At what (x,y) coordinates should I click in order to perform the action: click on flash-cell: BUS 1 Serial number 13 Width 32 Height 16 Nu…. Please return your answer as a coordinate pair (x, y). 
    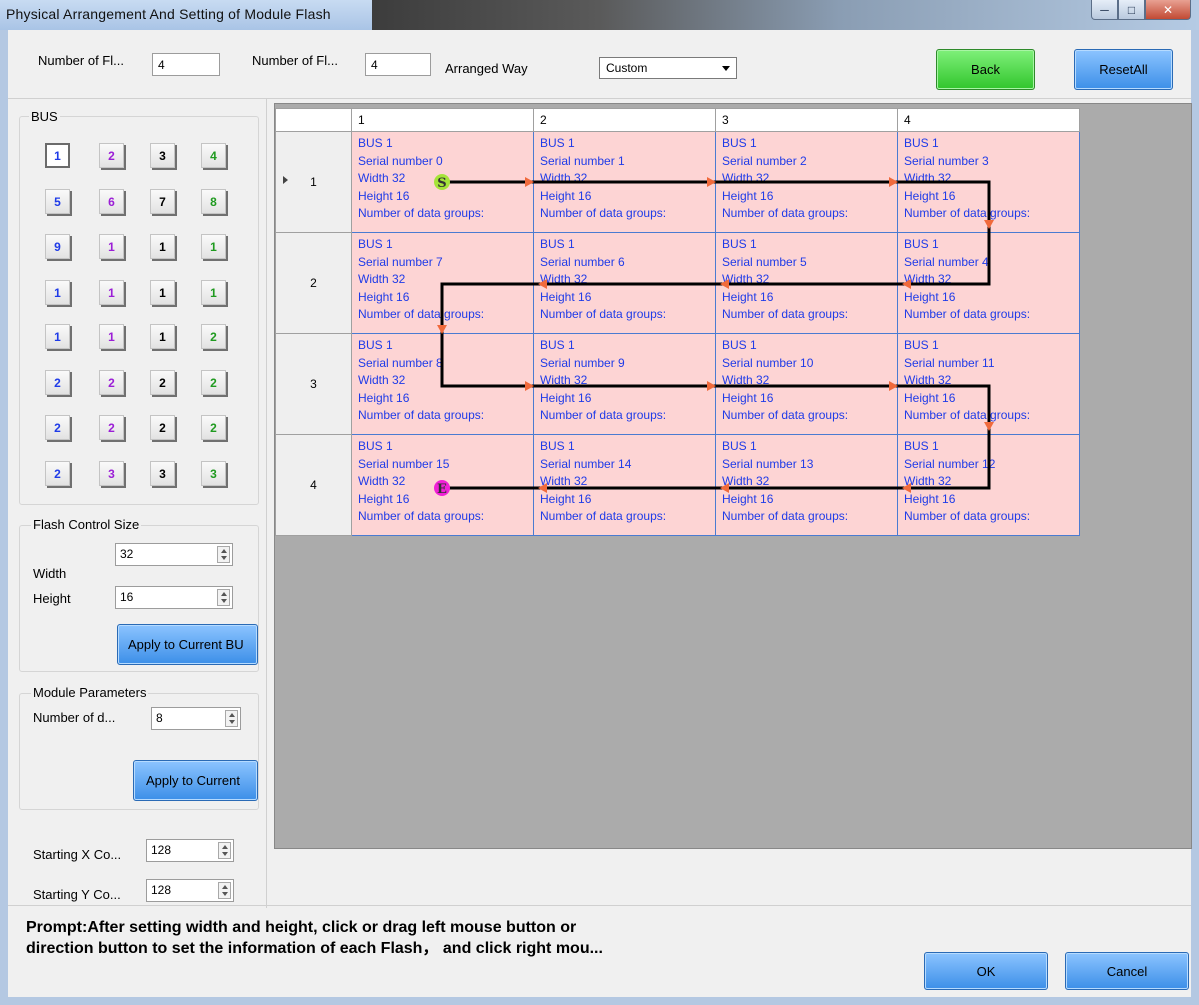
    Looking at the image, I should click on (806, 485).